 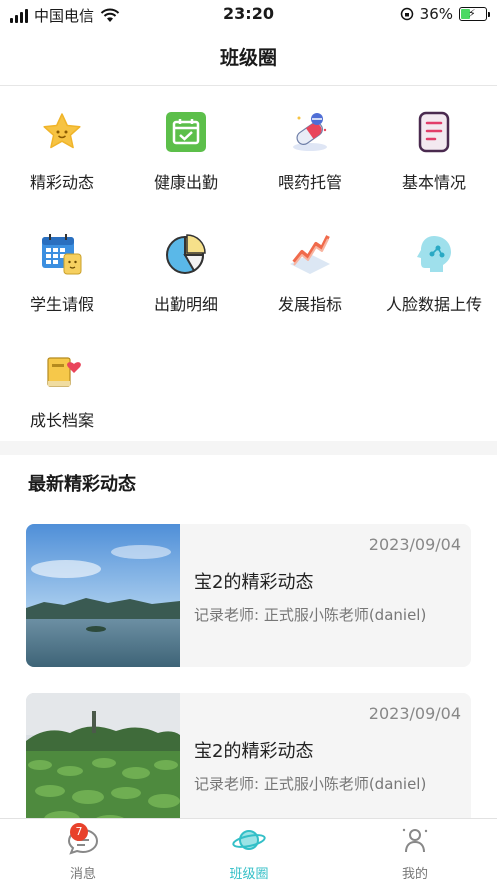 What do you see at coordinates (79, 832) in the screenshot?
I see `message-badge: 7` at bounding box center [79, 832].